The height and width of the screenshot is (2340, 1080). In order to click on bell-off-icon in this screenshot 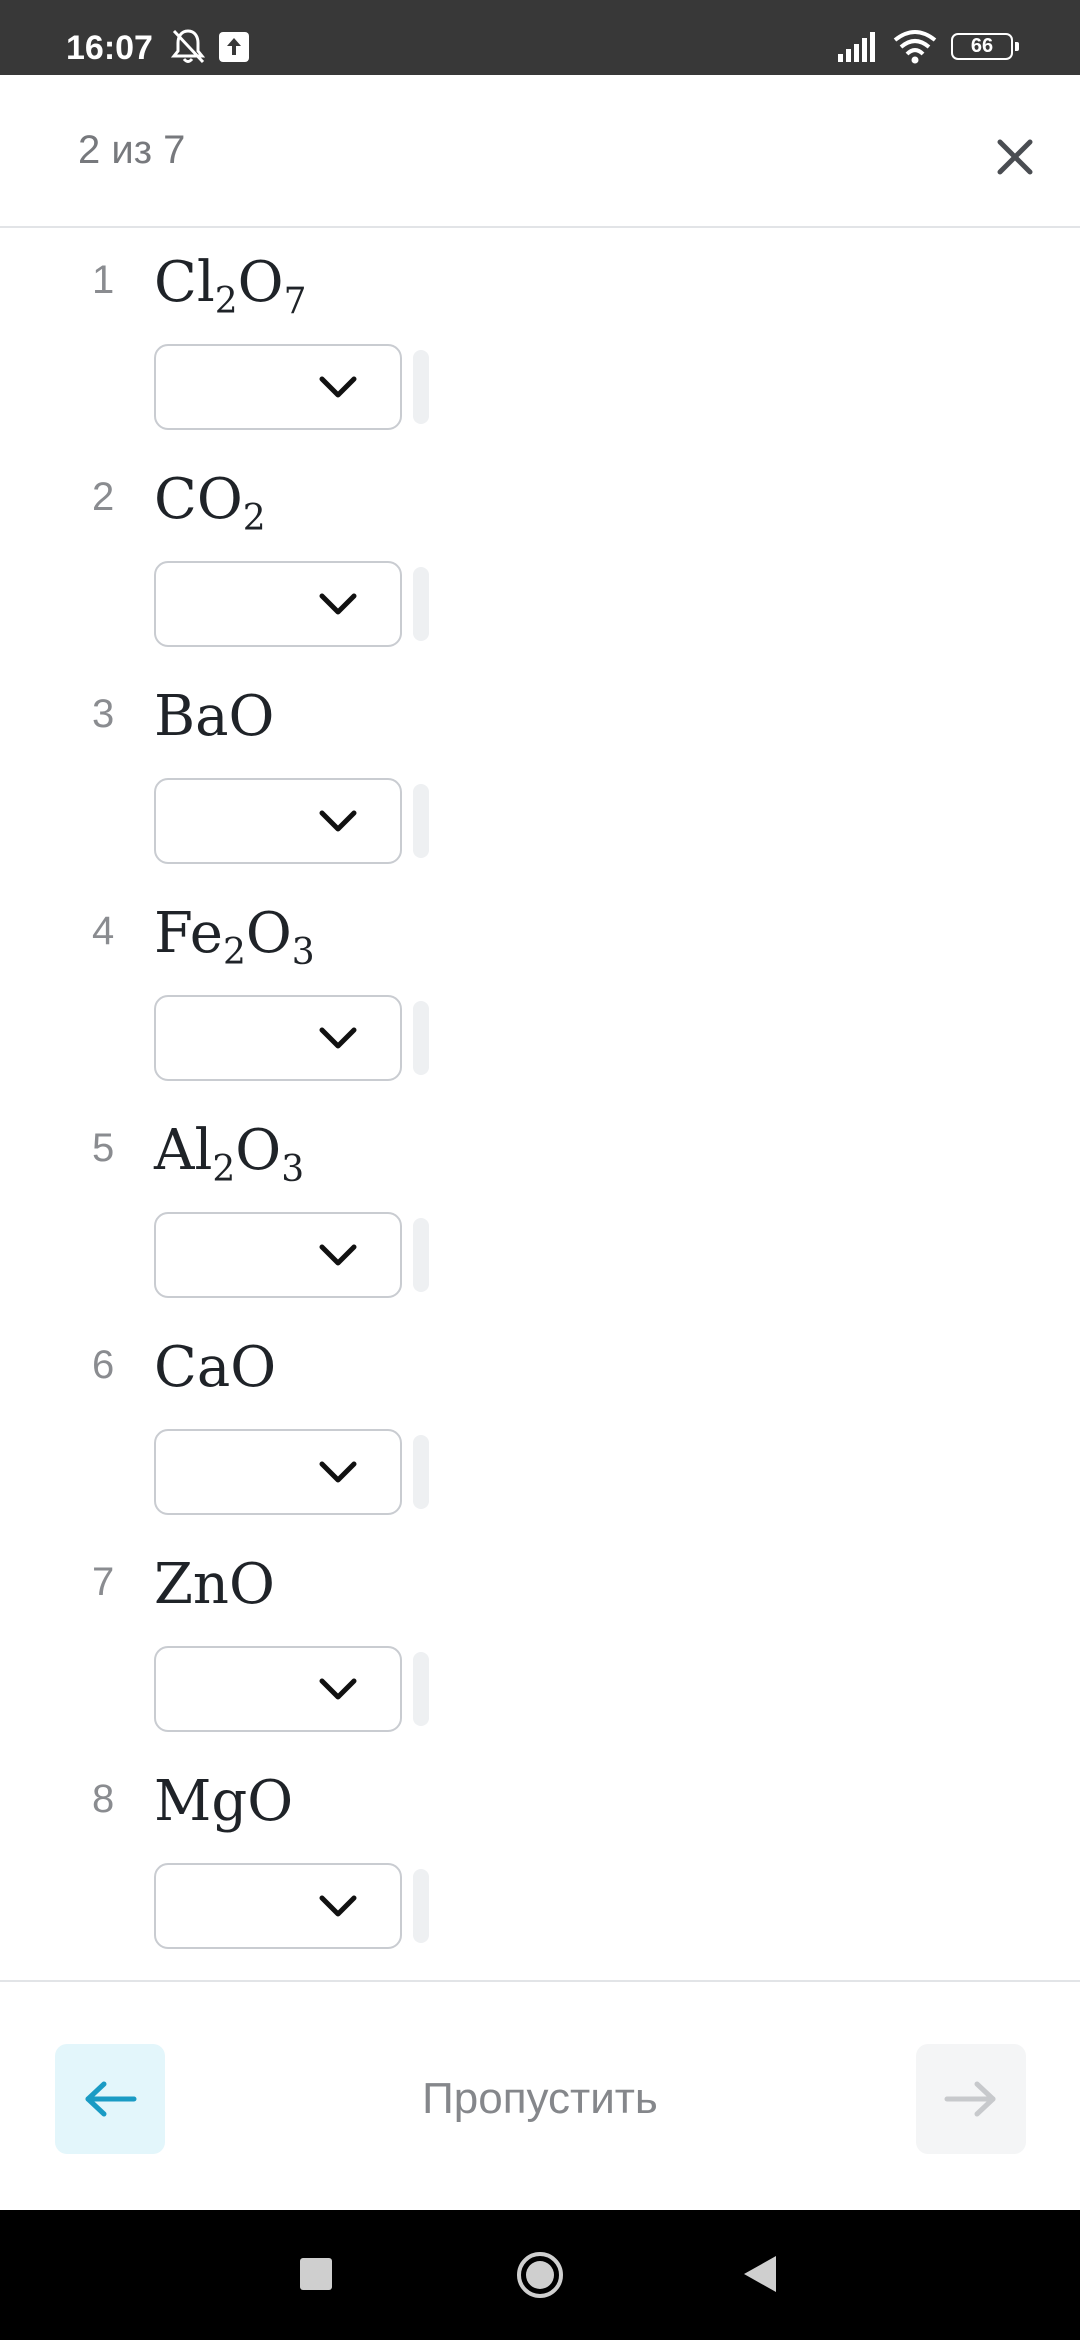, I will do `click(188, 46)`.